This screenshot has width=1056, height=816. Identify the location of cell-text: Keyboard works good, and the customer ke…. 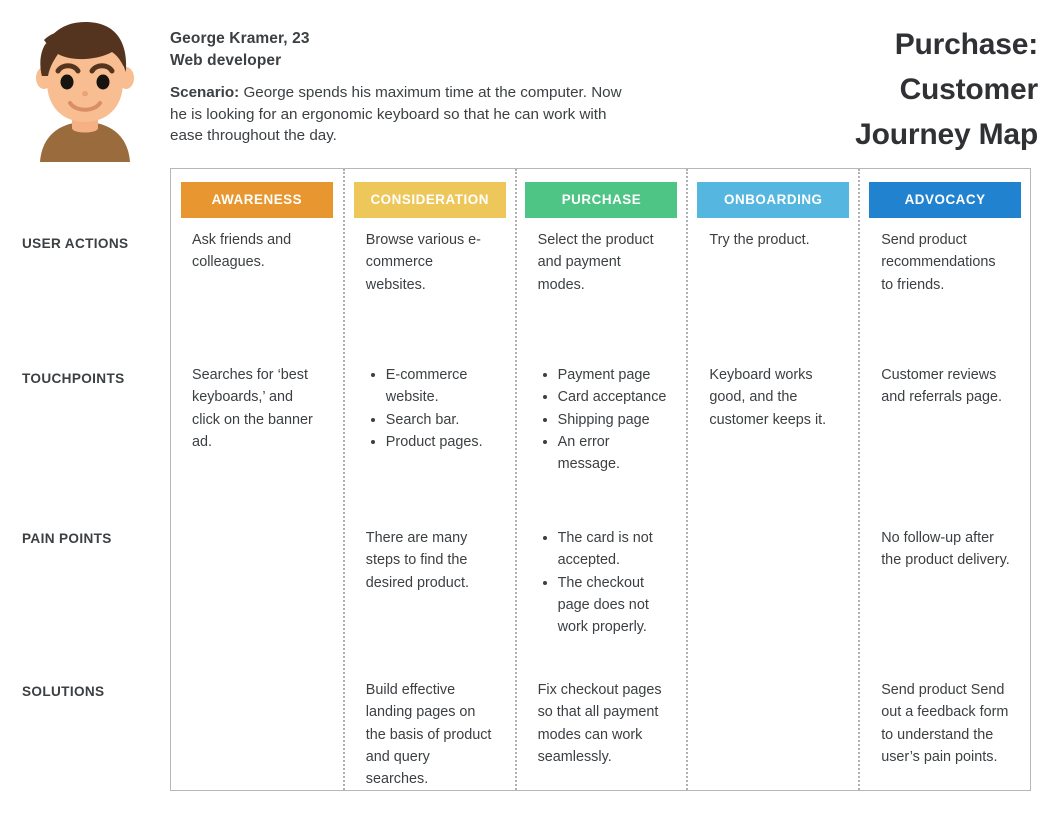
(768, 397).